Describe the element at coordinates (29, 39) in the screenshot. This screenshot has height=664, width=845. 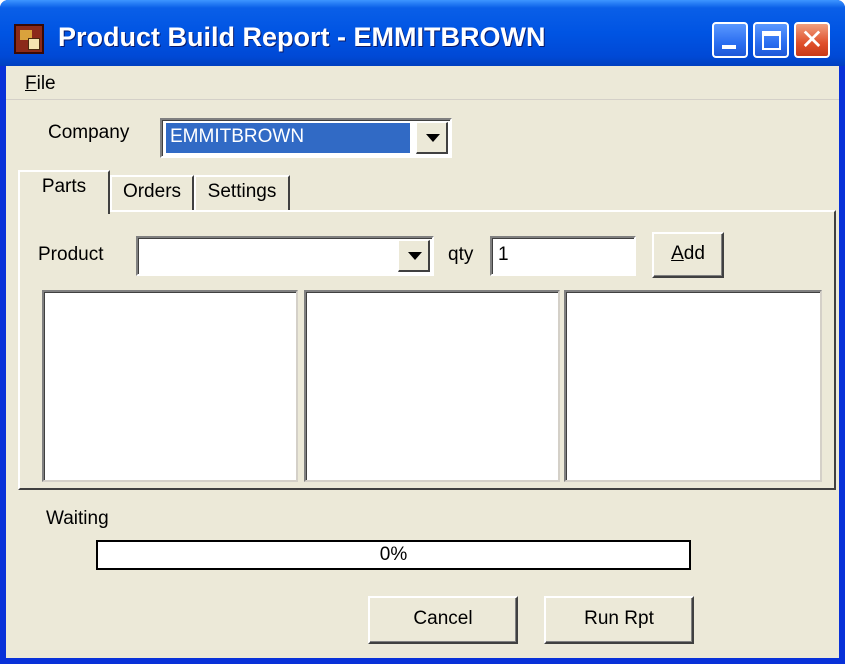
I see `app-icon` at that location.